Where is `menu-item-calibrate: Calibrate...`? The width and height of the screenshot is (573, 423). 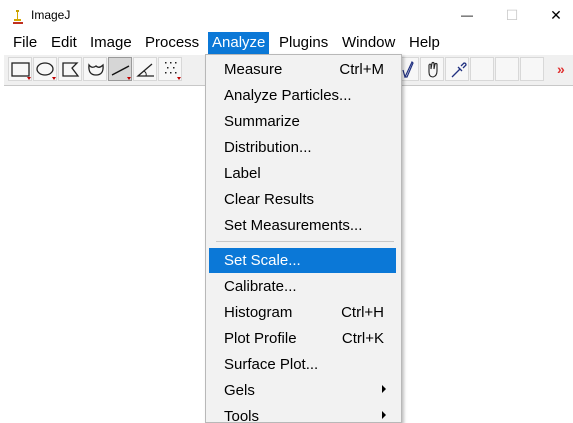
menu-item-calibrate: Calibrate... is located at coordinates (302, 286).